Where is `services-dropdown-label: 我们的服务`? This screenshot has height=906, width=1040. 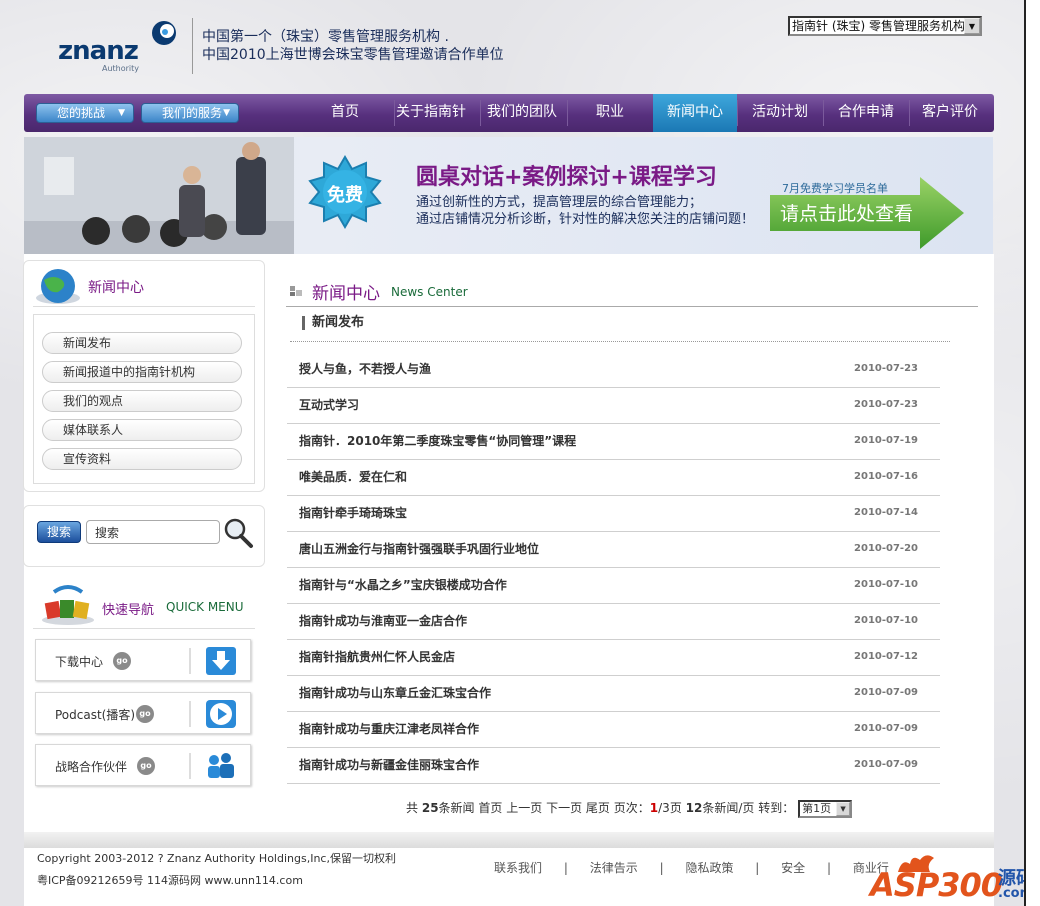
services-dropdown-label: 我们的服务 is located at coordinates (192, 113).